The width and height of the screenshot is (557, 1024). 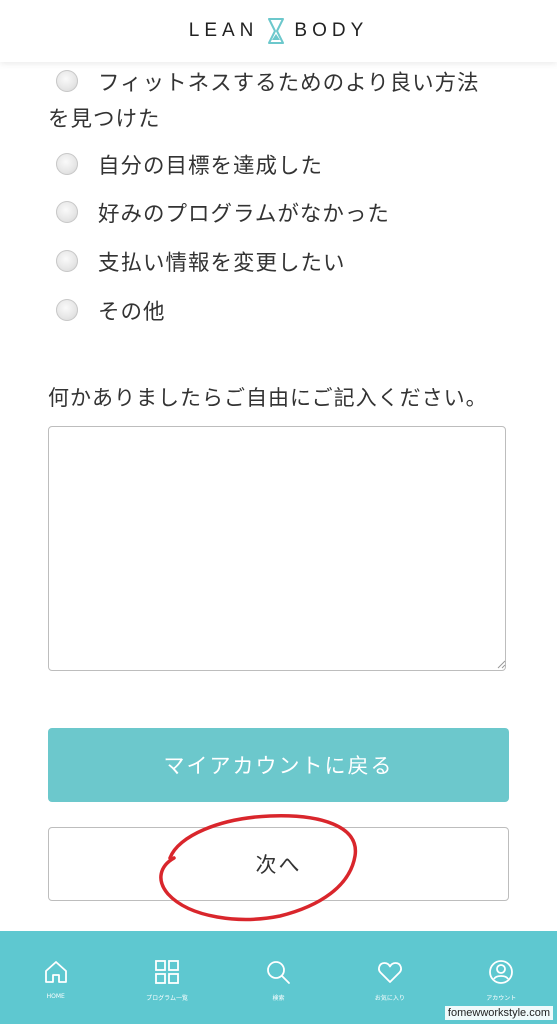 I want to click on option-label: 好みのプログラムがなかった, so click(x=244, y=214).